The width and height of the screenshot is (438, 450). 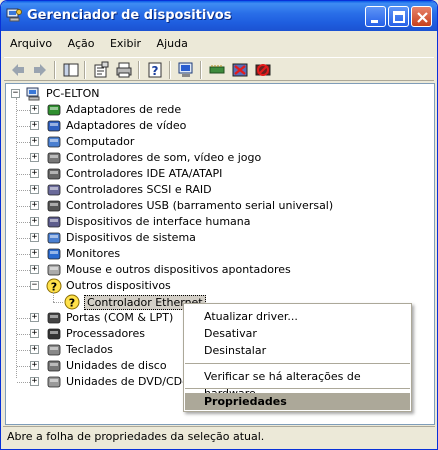 I want to click on properties-icon, so click(x=101, y=70).